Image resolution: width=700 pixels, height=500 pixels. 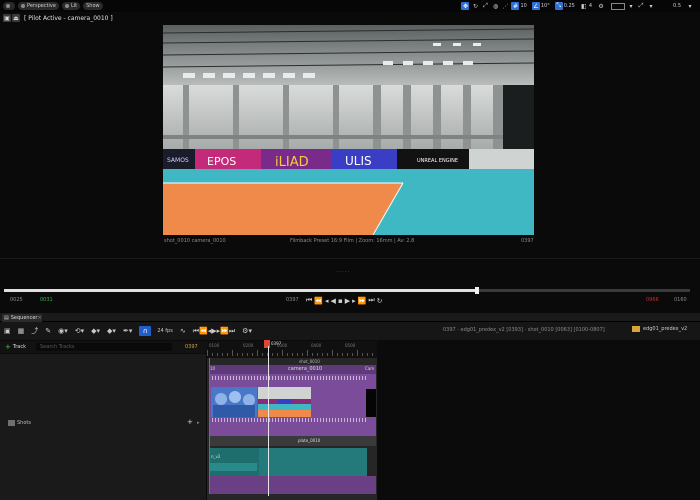 I want to click on thumbnail-players, so click(x=234, y=402).